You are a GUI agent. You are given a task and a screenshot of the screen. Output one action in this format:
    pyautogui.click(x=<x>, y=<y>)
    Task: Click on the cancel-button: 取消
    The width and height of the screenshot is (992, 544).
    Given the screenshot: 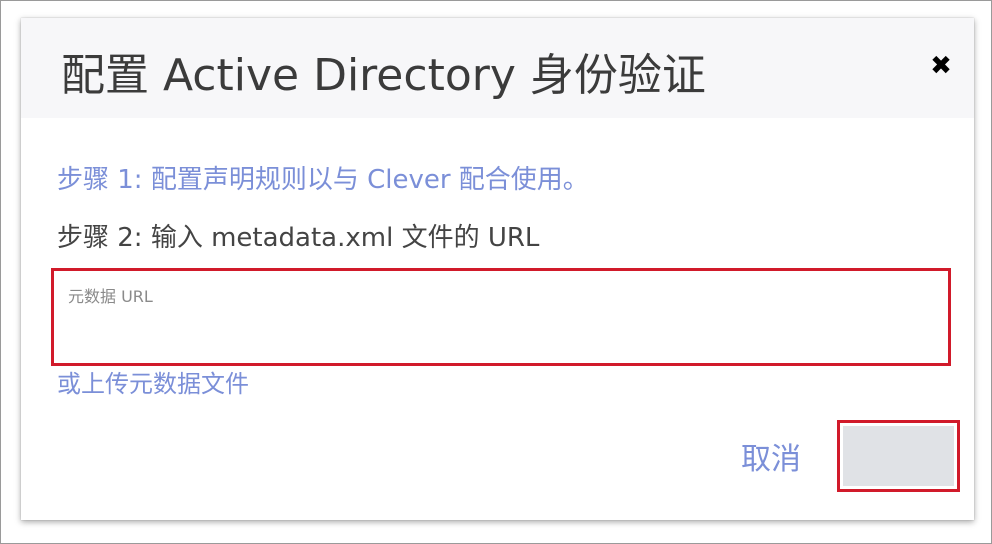 What is the action you would take?
    pyautogui.click(x=771, y=460)
    